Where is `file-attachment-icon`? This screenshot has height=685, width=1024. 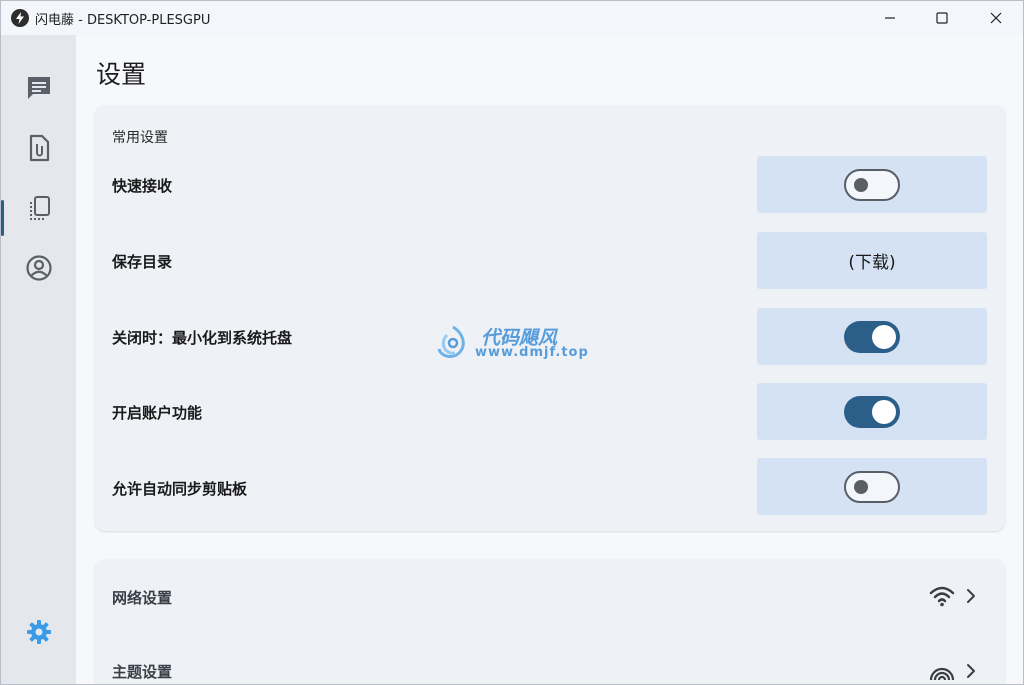
file-attachment-icon is located at coordinates (39, 148).